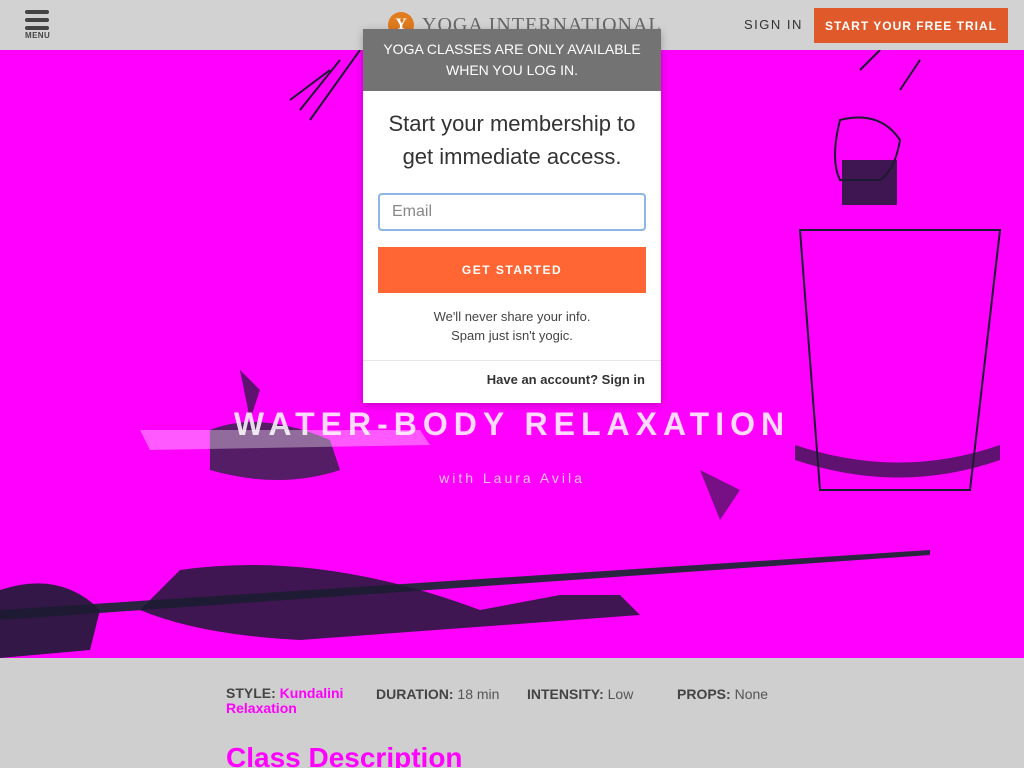  Describe the element at coordinates (751, 694) in the screenshot. I see `props-value: None` at that location.